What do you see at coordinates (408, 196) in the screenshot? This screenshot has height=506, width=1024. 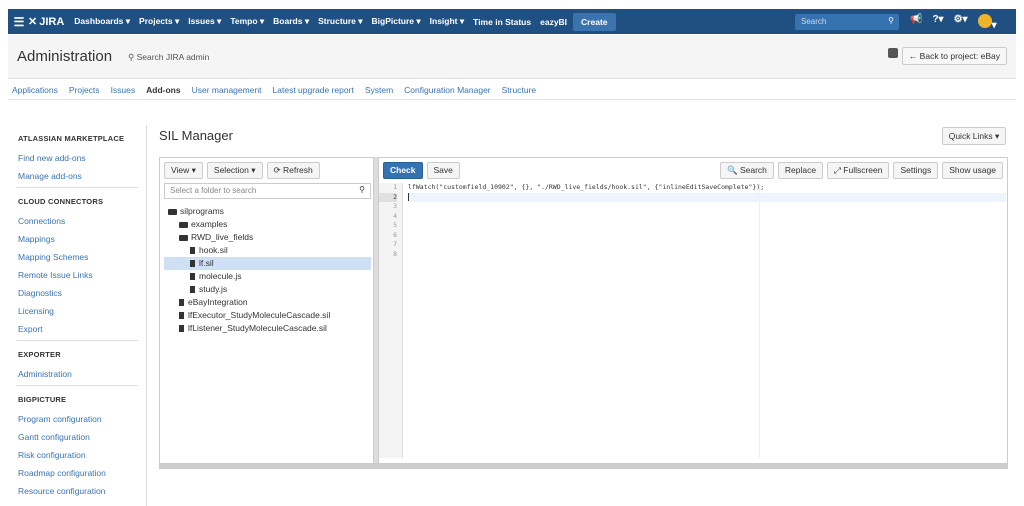 I see `text-caret` at bounding box center [408, 196].